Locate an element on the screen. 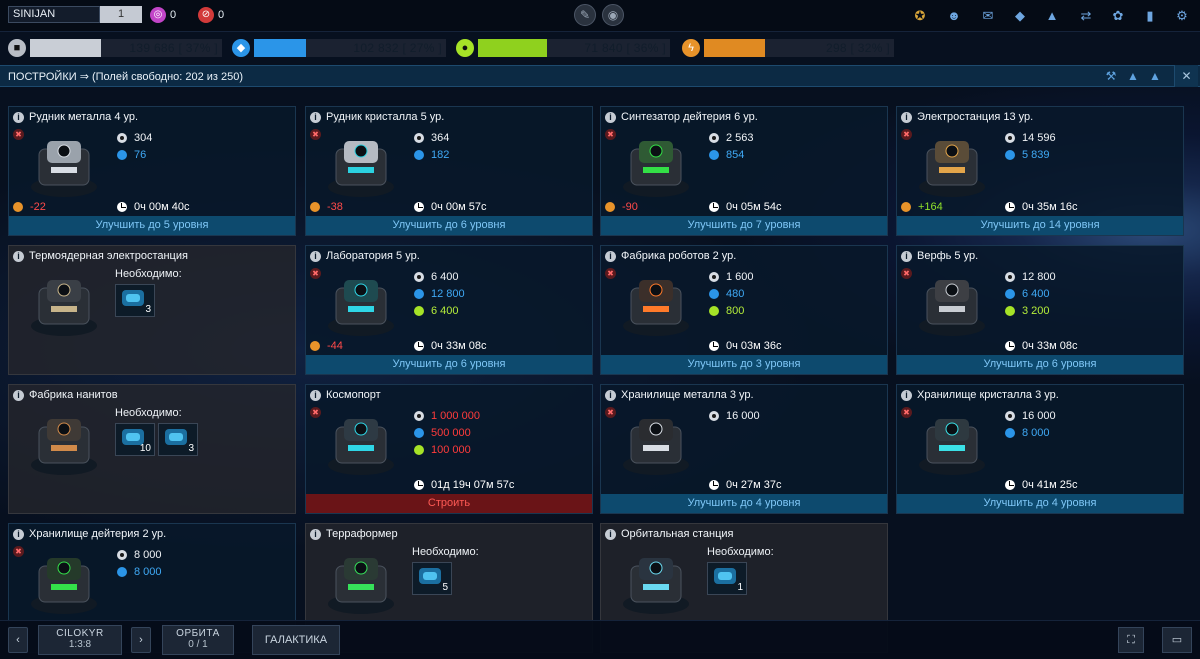 This screenshot has height=659, width=1200. crystal-icon is located at coordinates (1010, 154).